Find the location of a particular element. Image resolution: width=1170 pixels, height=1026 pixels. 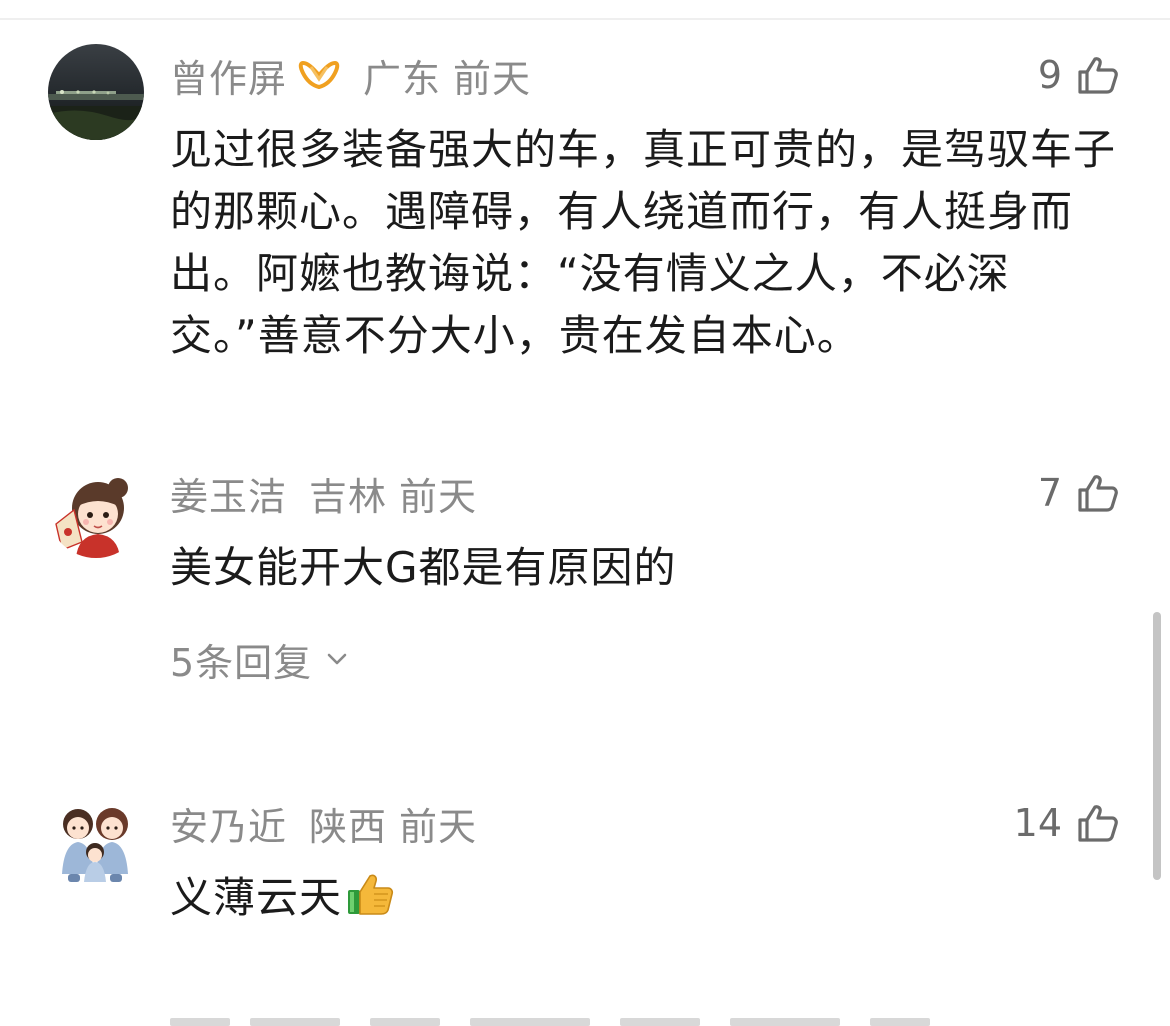

thumbs-up-emoji-icon is located at coordinates (371, 894).